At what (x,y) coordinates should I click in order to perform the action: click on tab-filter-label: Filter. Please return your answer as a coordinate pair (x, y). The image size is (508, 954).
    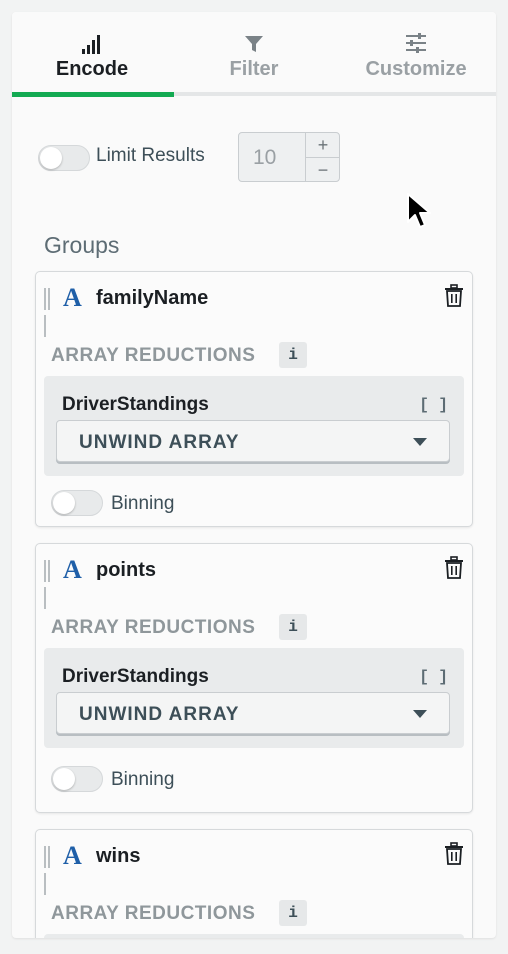
    Looking at the image, I should click on (254, 69).